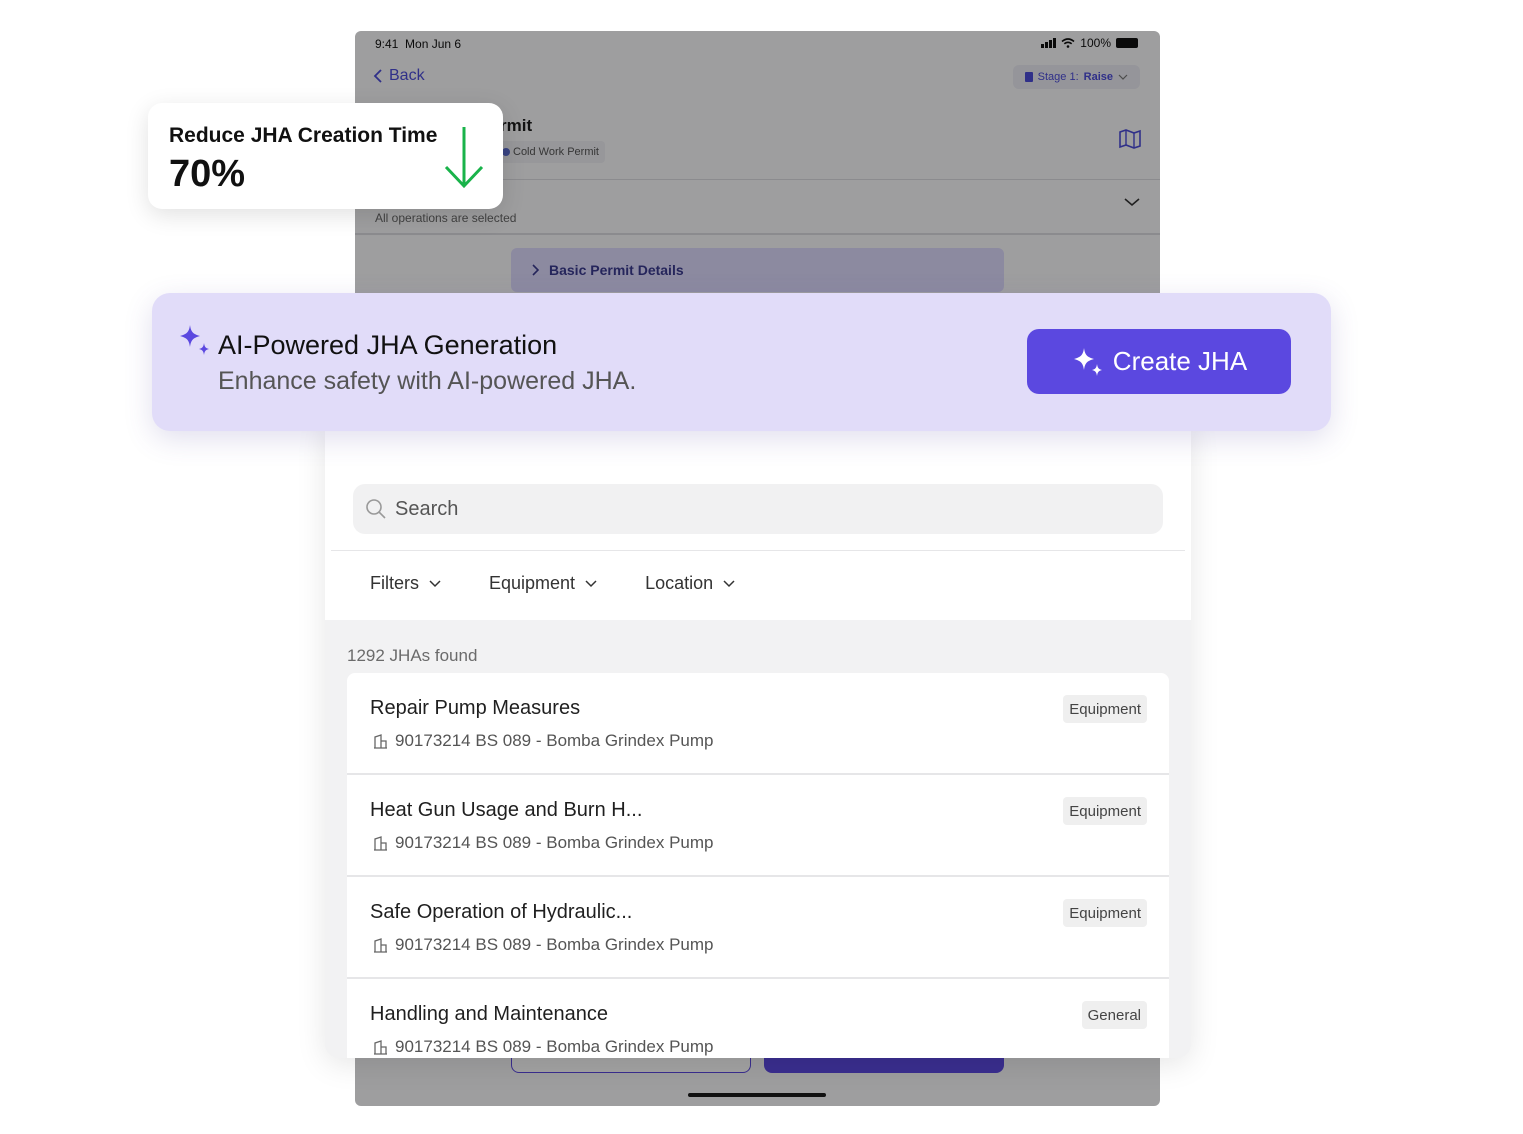  Describe the element at coordinates (757, 270) in the screenshot. I see `basic-permit-details-section: Basic Permit Details` at that location.